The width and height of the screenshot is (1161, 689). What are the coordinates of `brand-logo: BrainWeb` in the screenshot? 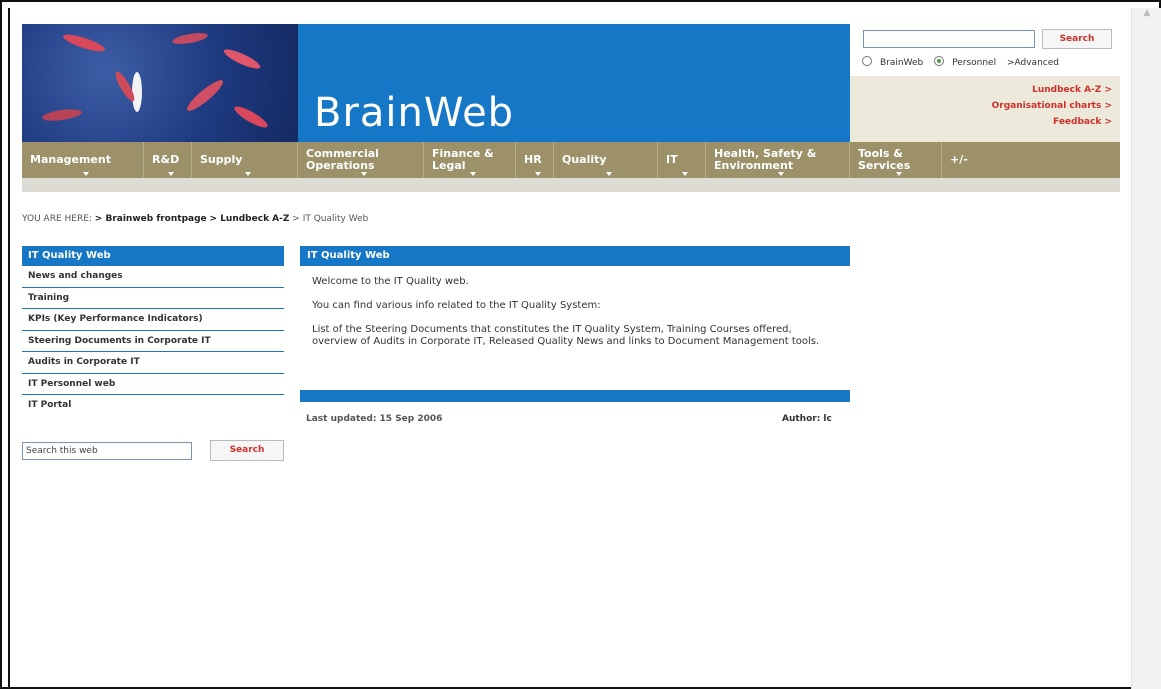 It's located at (414, 113).